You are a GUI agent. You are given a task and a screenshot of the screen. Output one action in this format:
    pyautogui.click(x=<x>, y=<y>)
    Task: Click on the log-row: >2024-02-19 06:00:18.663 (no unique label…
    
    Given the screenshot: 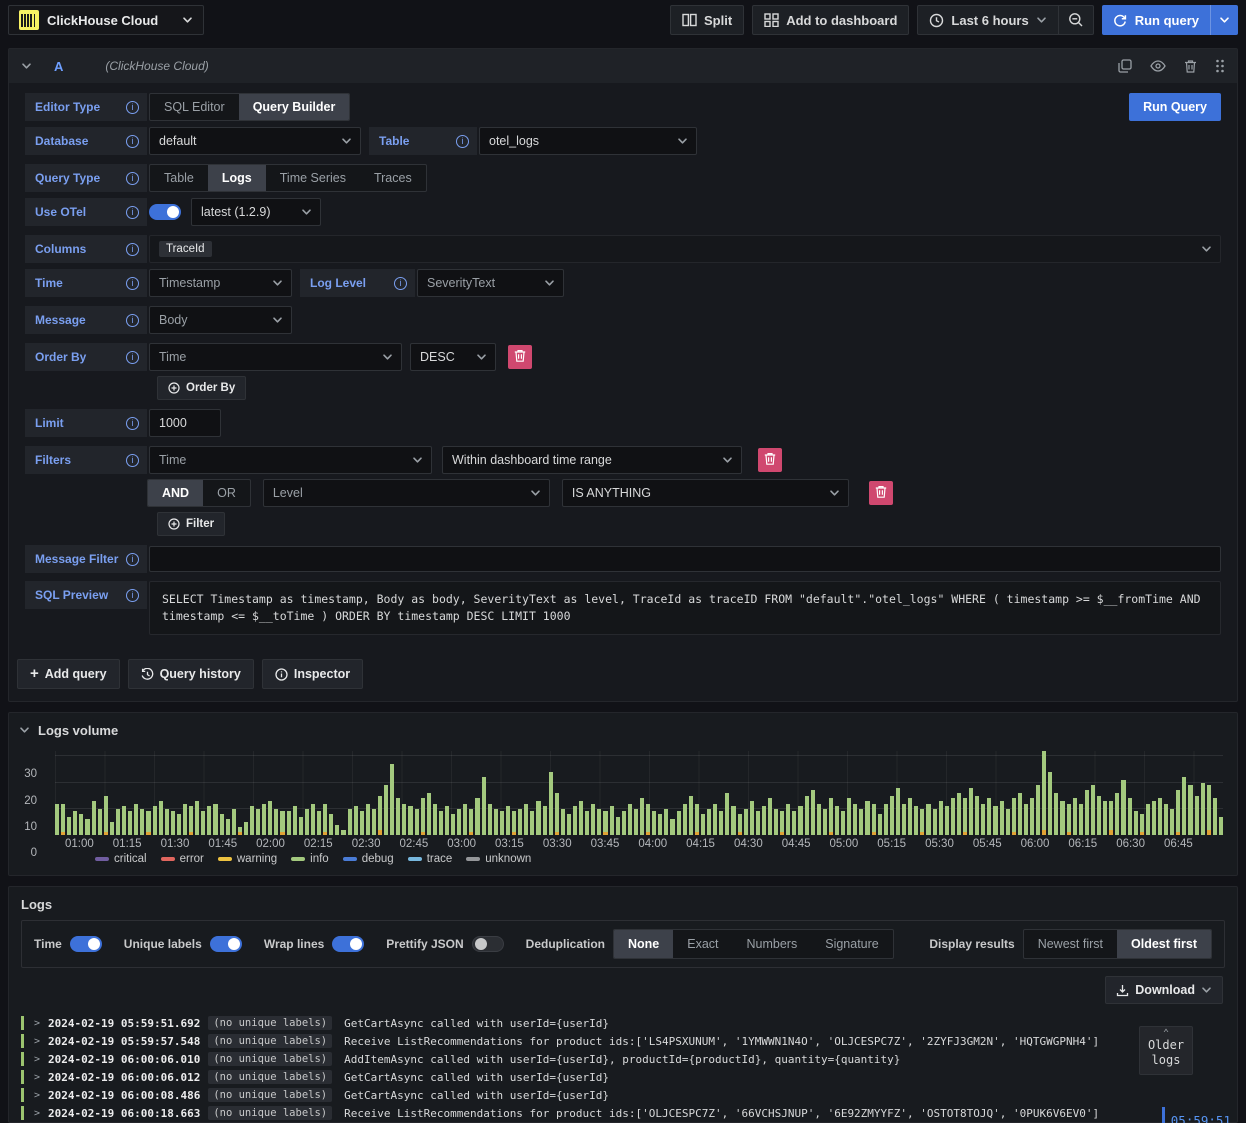 What is the action you would take?
    pyautogui.click(x=623, y=1113)
    